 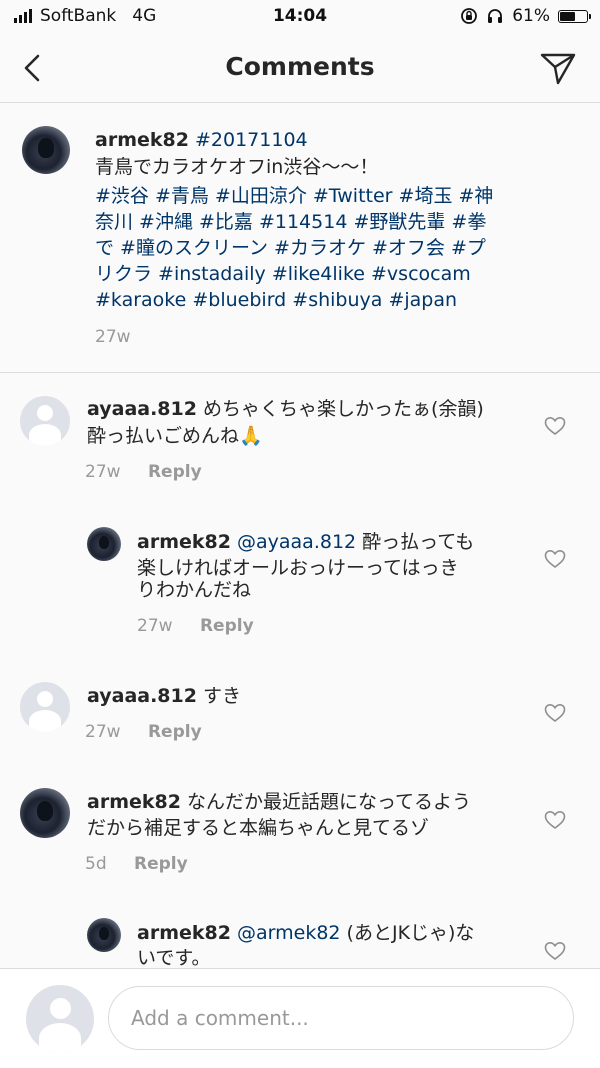 I want to click on status-bar: SoftBank 4G 14:04 61%, so click(x=300, y=17).